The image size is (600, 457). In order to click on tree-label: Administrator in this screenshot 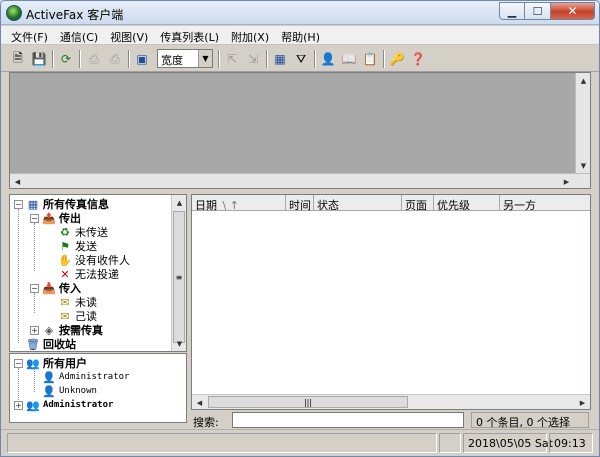, I will do `click(78, 405)`.